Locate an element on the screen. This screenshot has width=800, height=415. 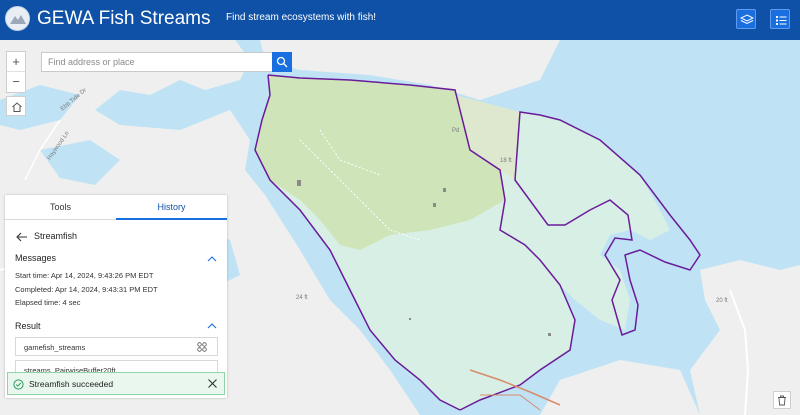
place-label: Pd is located at coordinates (456, 131).